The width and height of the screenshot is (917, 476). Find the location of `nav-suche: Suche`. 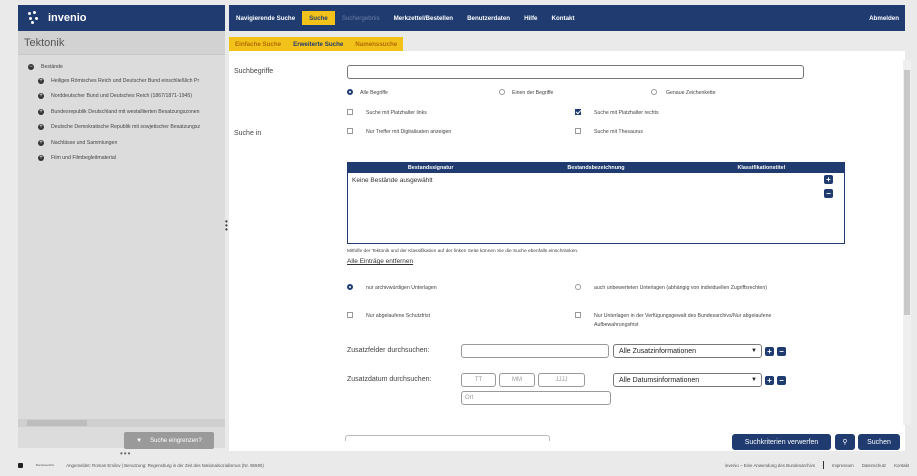

nav-suche: Suche is located at coordinates (318, 18).